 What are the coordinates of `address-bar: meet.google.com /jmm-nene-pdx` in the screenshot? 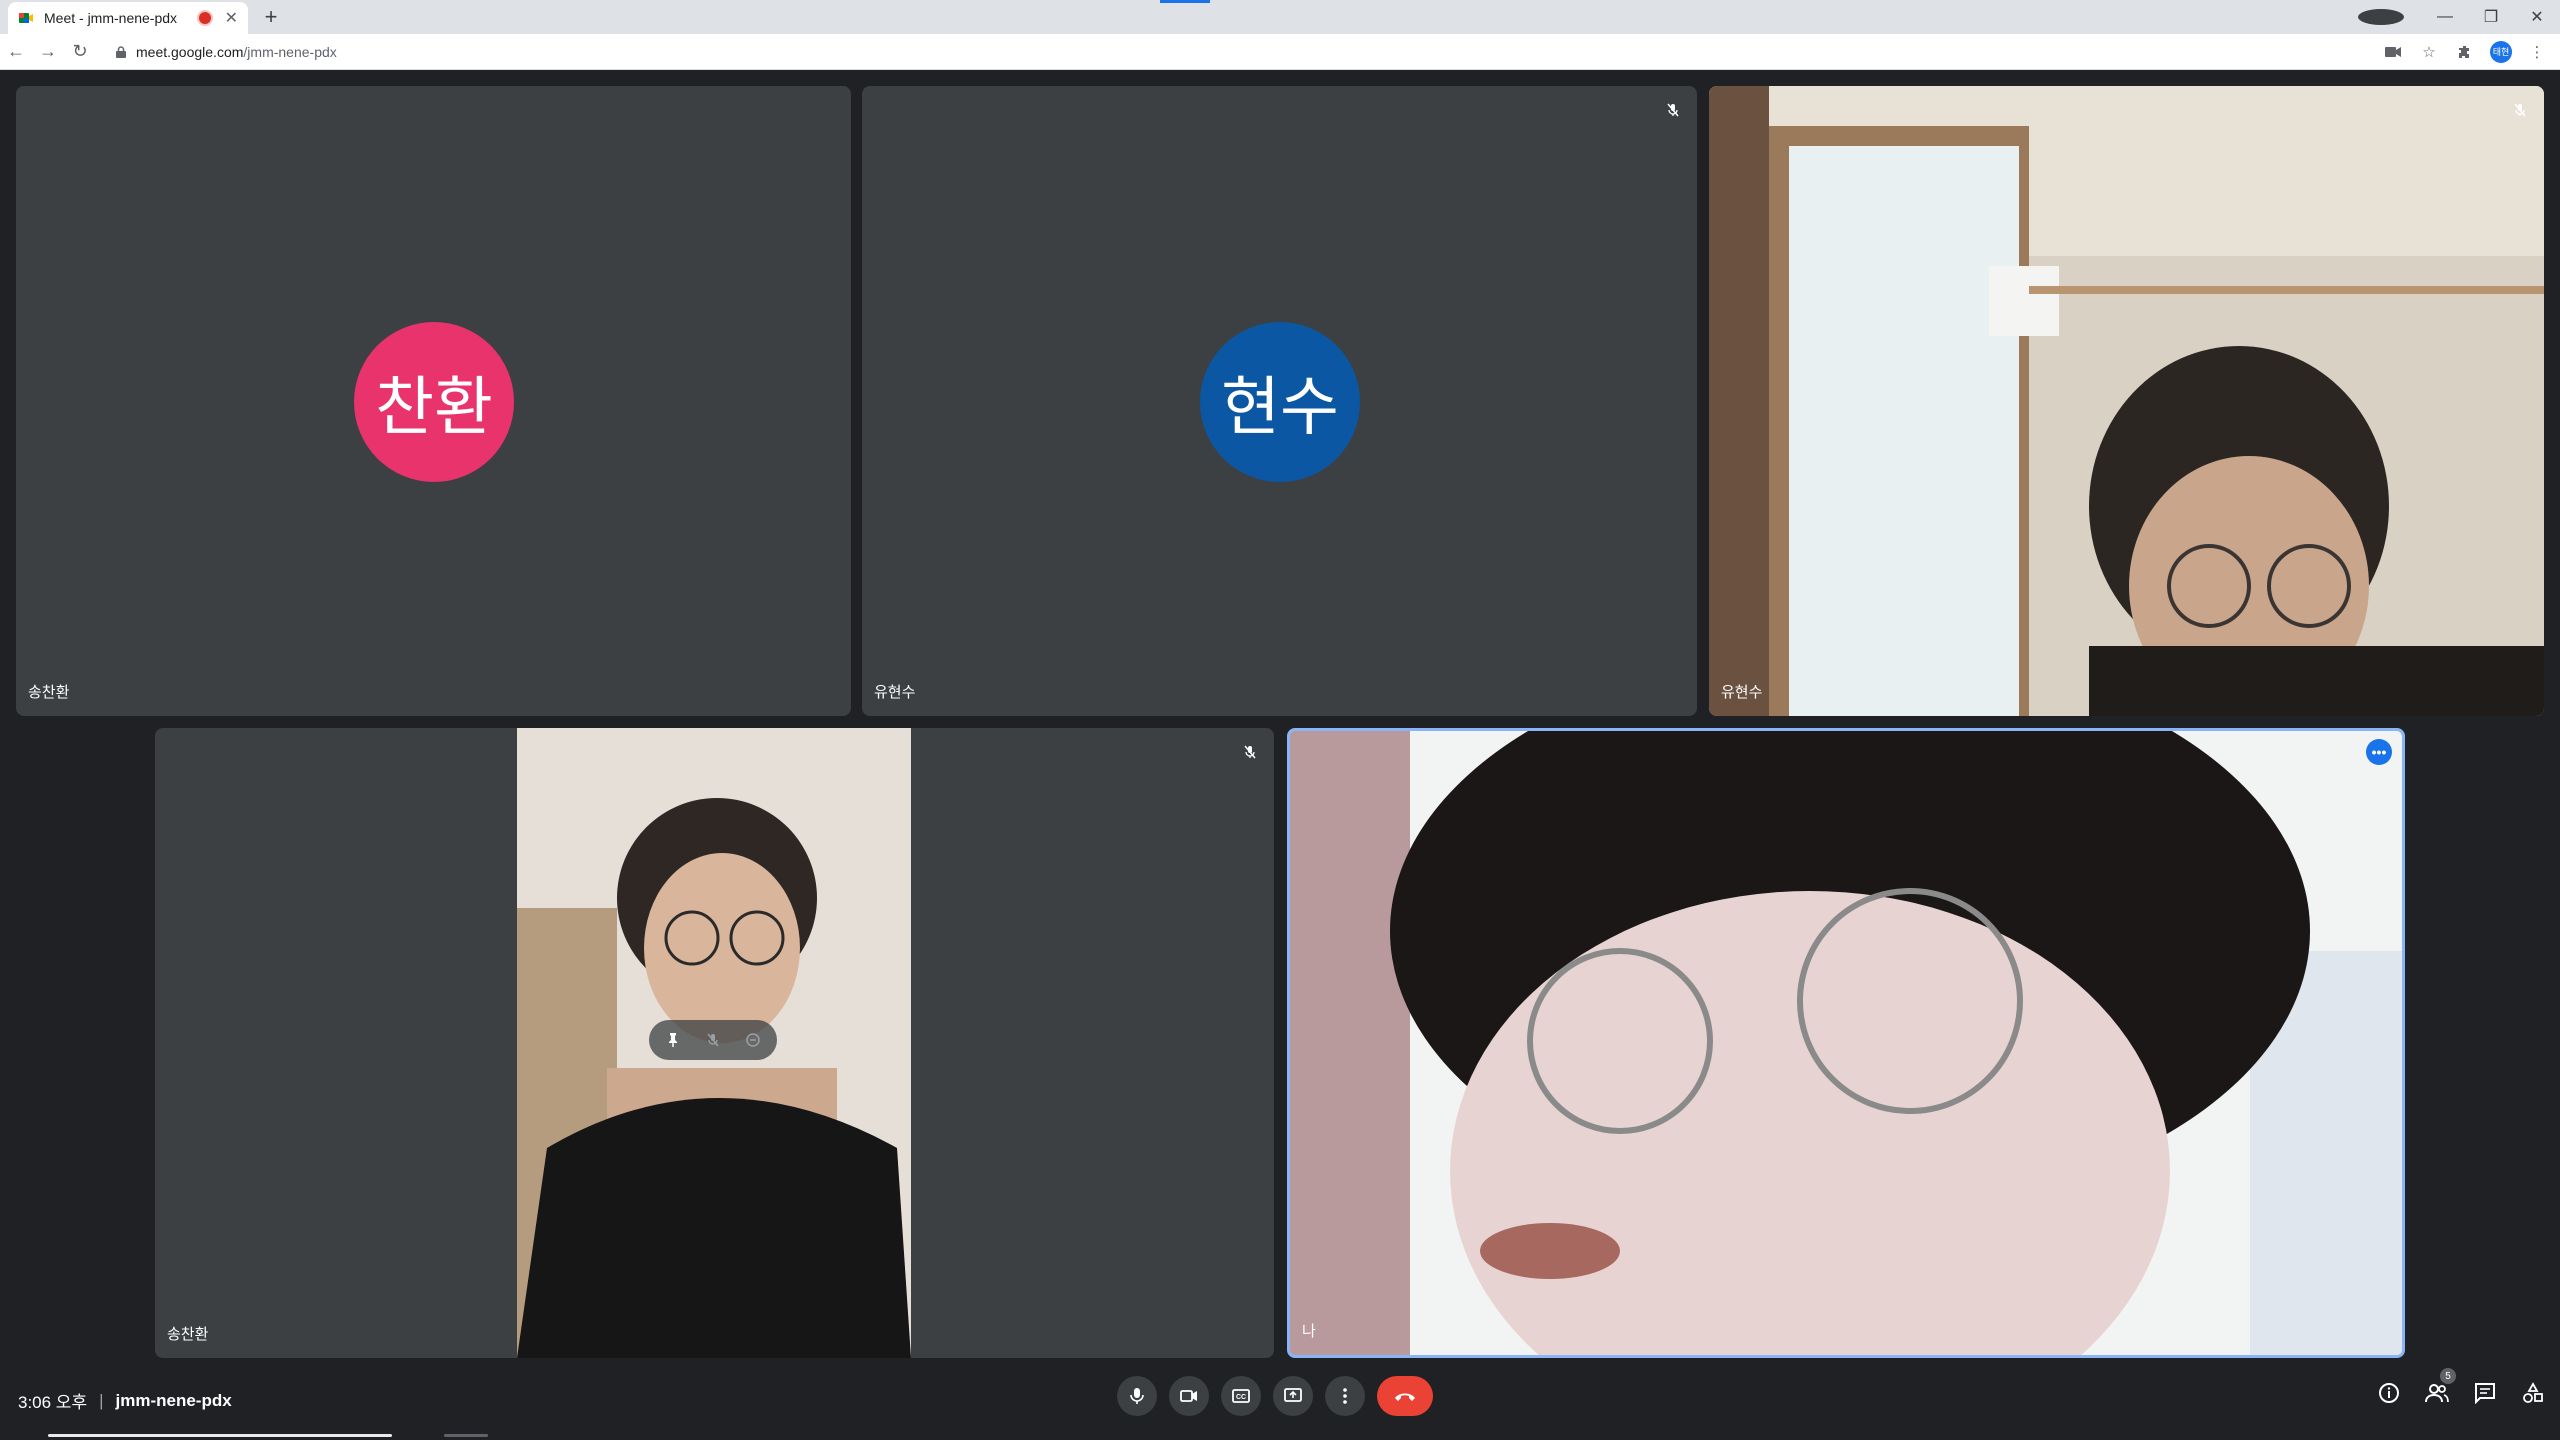 It's located at (1237, 51).